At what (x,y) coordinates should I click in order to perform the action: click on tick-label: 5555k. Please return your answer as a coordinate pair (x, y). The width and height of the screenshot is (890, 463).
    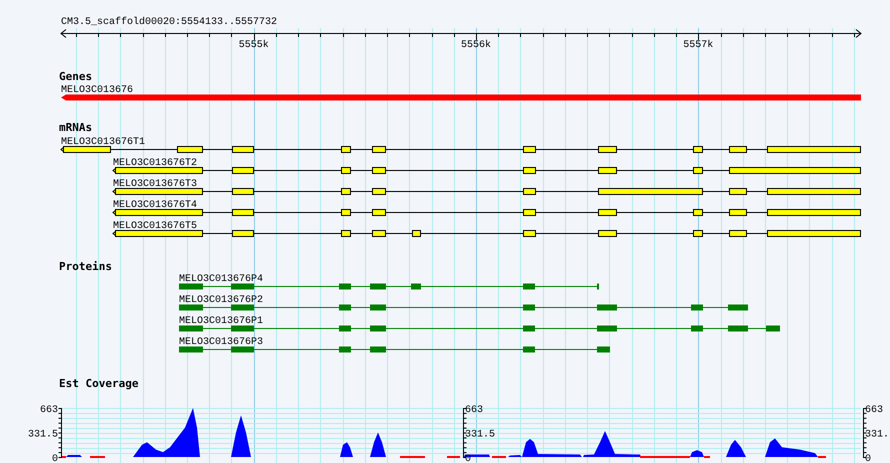
    Looking at the image, I should click on (253, 45).